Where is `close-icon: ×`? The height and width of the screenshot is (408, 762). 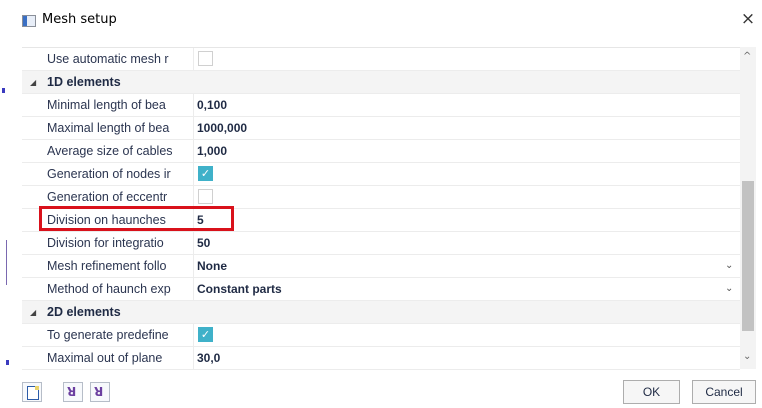 close-icon: × is located at coordinates (748, 19).